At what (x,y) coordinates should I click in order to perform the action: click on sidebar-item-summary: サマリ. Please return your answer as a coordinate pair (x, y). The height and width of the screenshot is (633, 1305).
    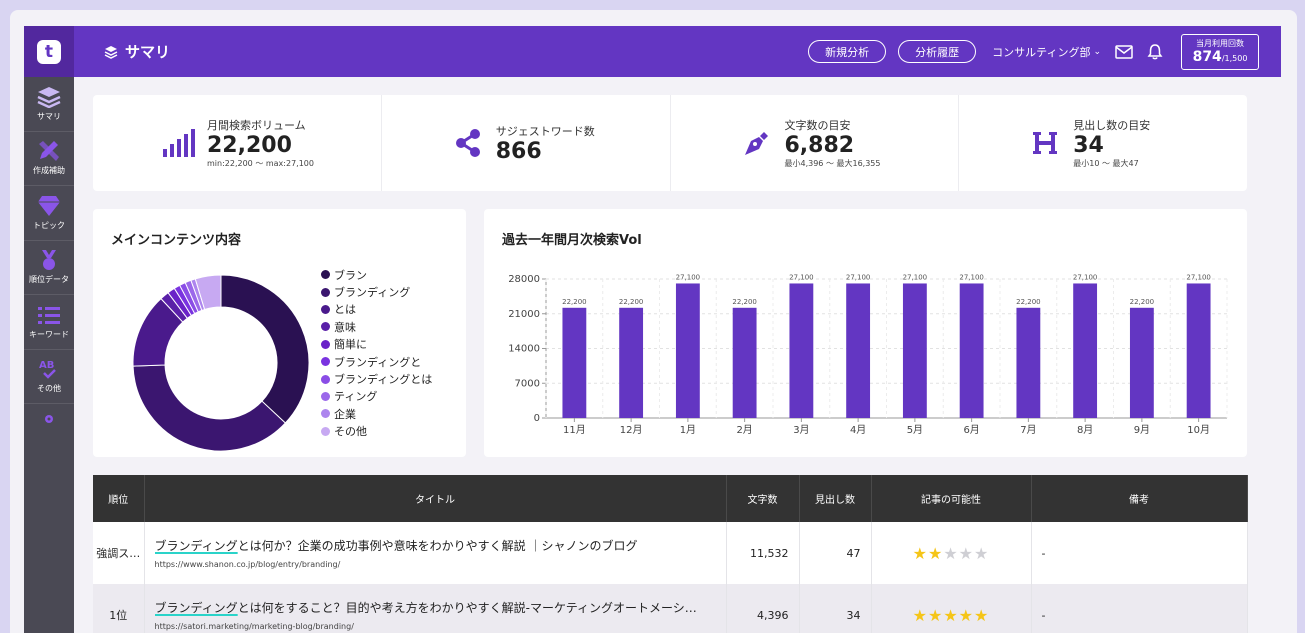
    Looking at the image, I should click on (49, 104).